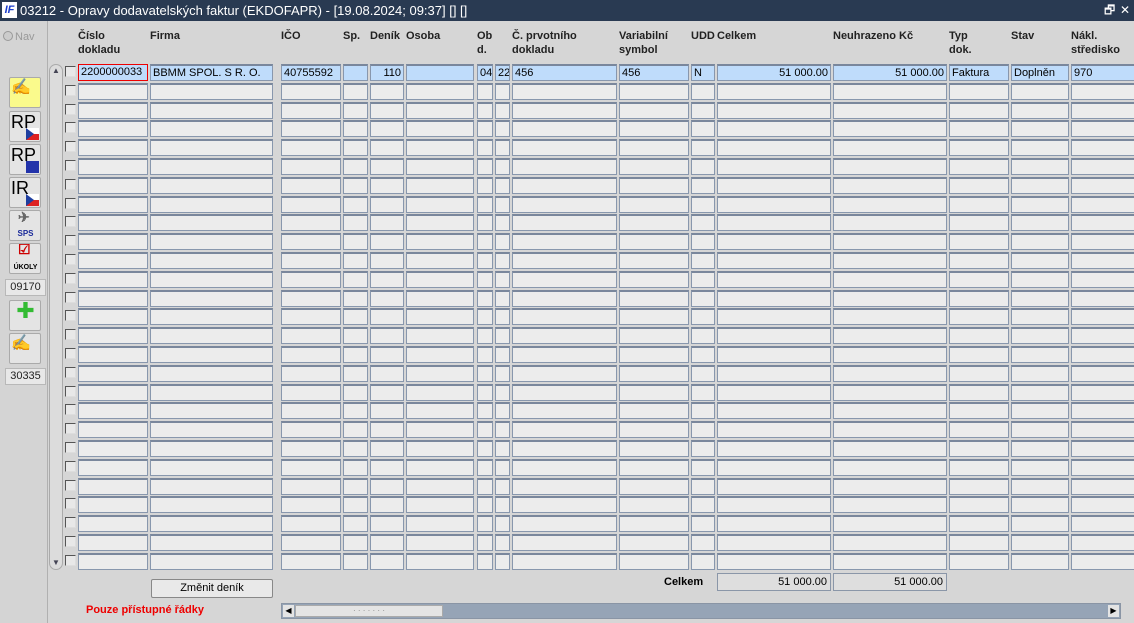 Image resolution: width=1134 pixels, height=623 pixels. I want to click on column-header-stav: Stav, so click(1022, 36).